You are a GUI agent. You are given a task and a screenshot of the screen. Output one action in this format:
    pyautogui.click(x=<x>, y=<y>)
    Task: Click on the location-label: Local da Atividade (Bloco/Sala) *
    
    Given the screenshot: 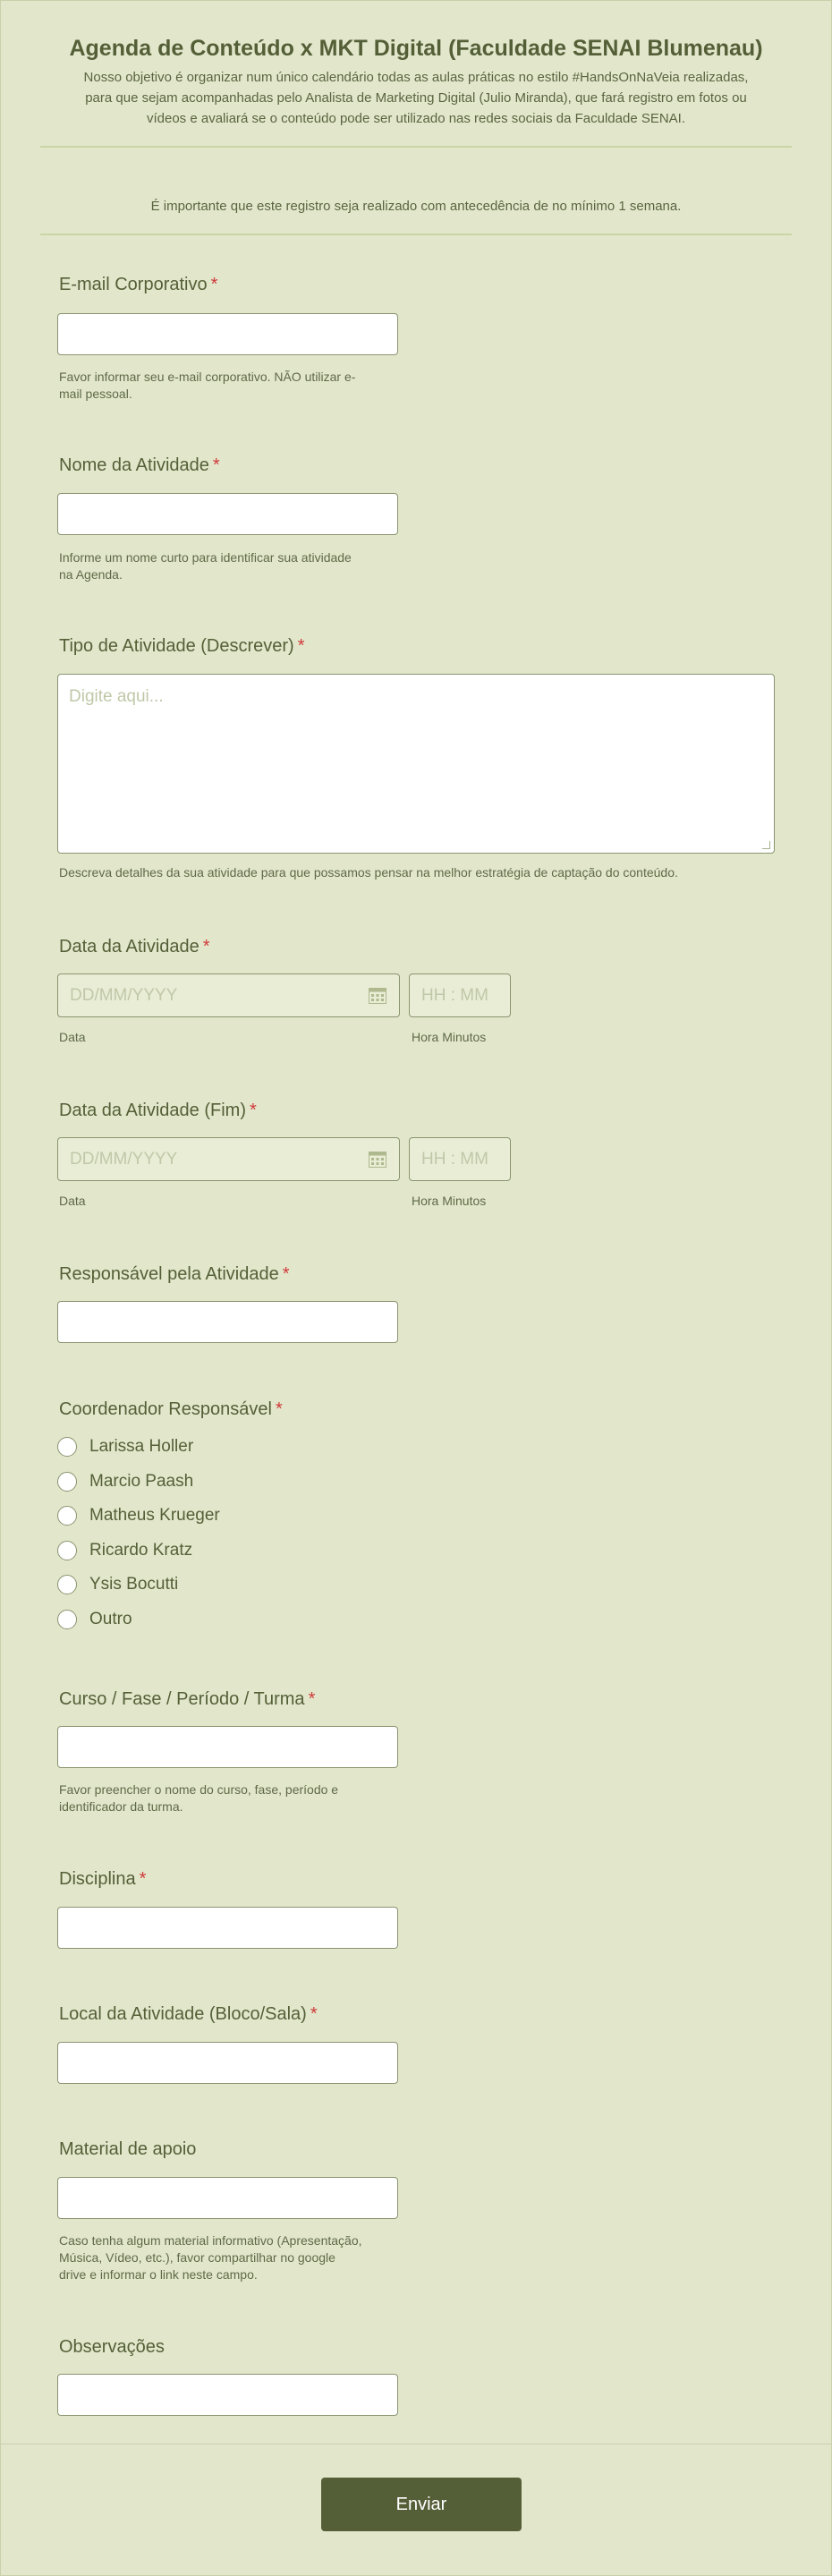 What is the action you would take?
    pyautogui.click(x=188, y=2014)
    